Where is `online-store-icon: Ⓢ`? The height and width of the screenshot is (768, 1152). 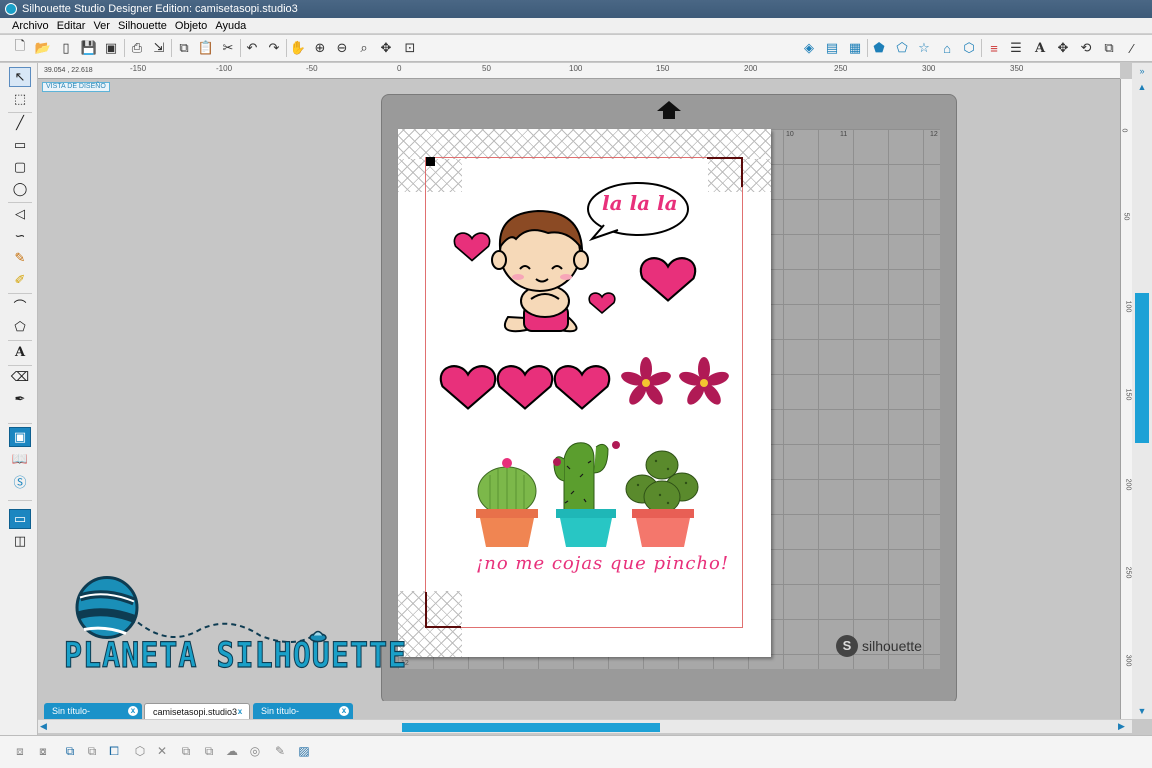 online-store-icon: Ⓢ is located at coordinates (20, 481).